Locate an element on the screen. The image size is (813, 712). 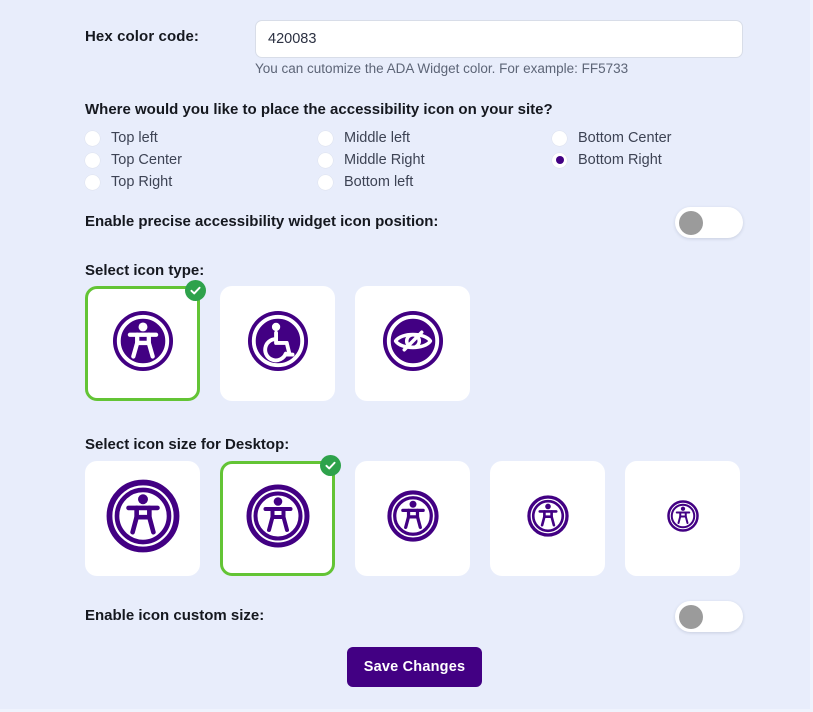
radio-option-middle-right: Middle Right is located at coordinates (371, 160).